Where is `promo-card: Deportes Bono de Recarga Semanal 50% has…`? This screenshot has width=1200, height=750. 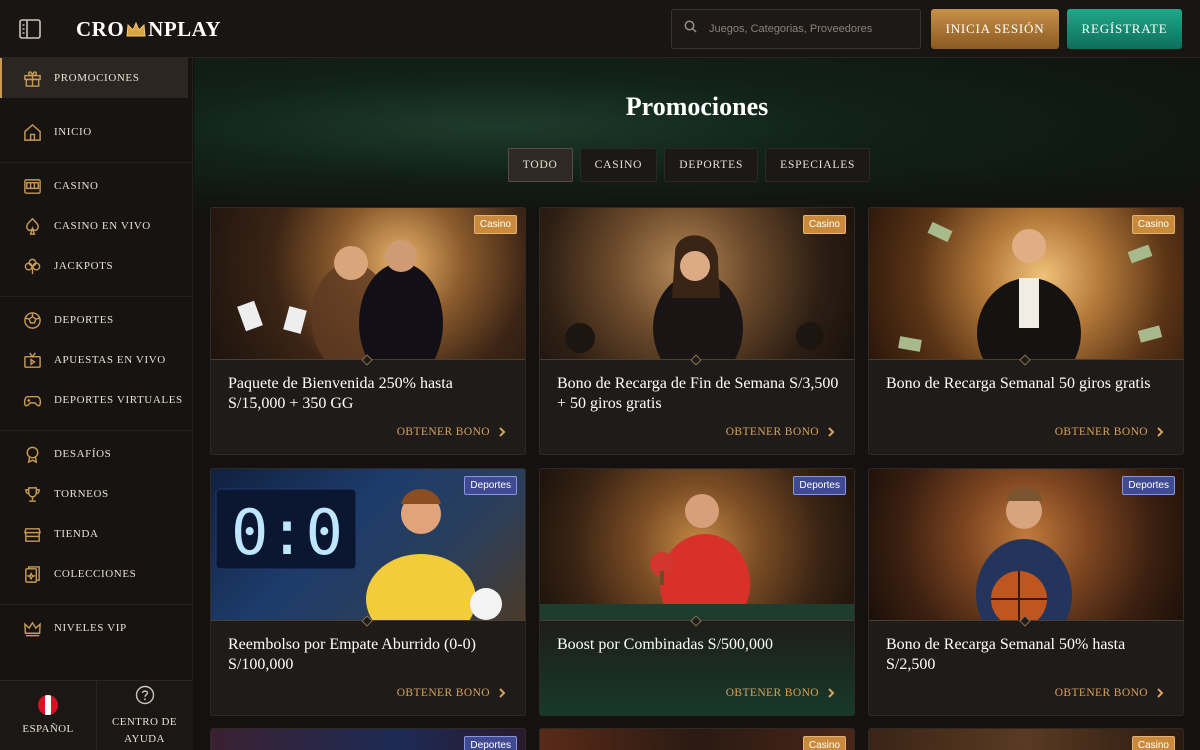 promo-card: Deportes Bono de Recarga Semanal 50% has… is located at coordinates (1026, 592).